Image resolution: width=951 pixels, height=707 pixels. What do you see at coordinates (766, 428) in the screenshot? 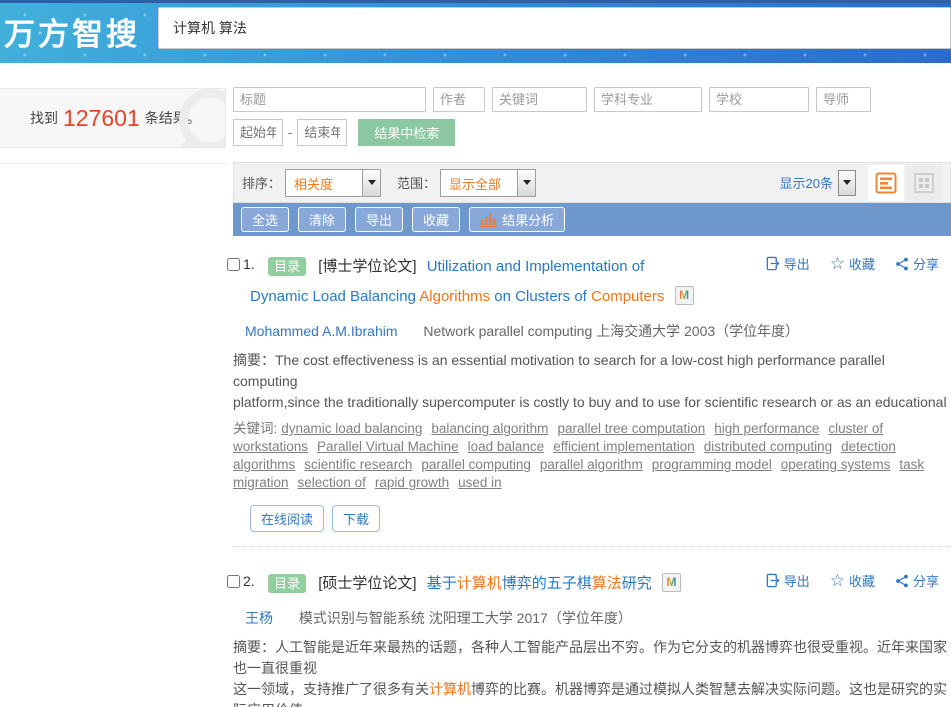
I see `keyword-link: high performance` at bounding box center [766, 428].